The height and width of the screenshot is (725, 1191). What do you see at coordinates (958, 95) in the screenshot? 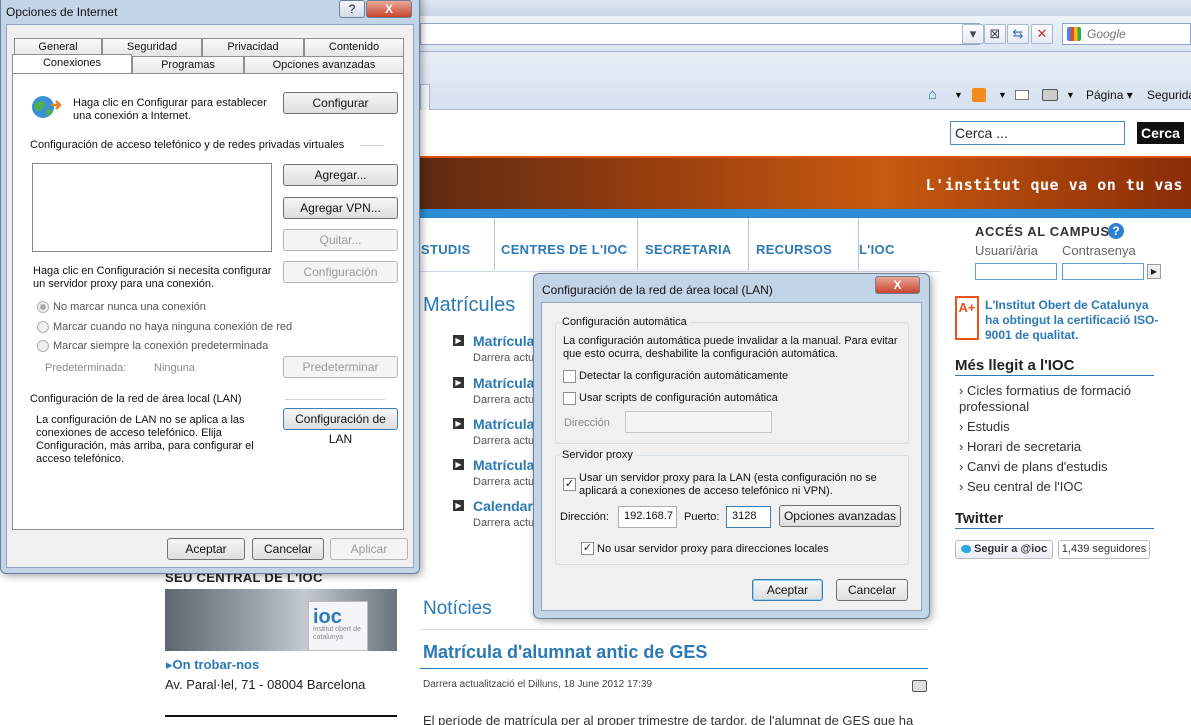
I see `home-dropdown-icon: ▼` at bounding box center [958, 95].